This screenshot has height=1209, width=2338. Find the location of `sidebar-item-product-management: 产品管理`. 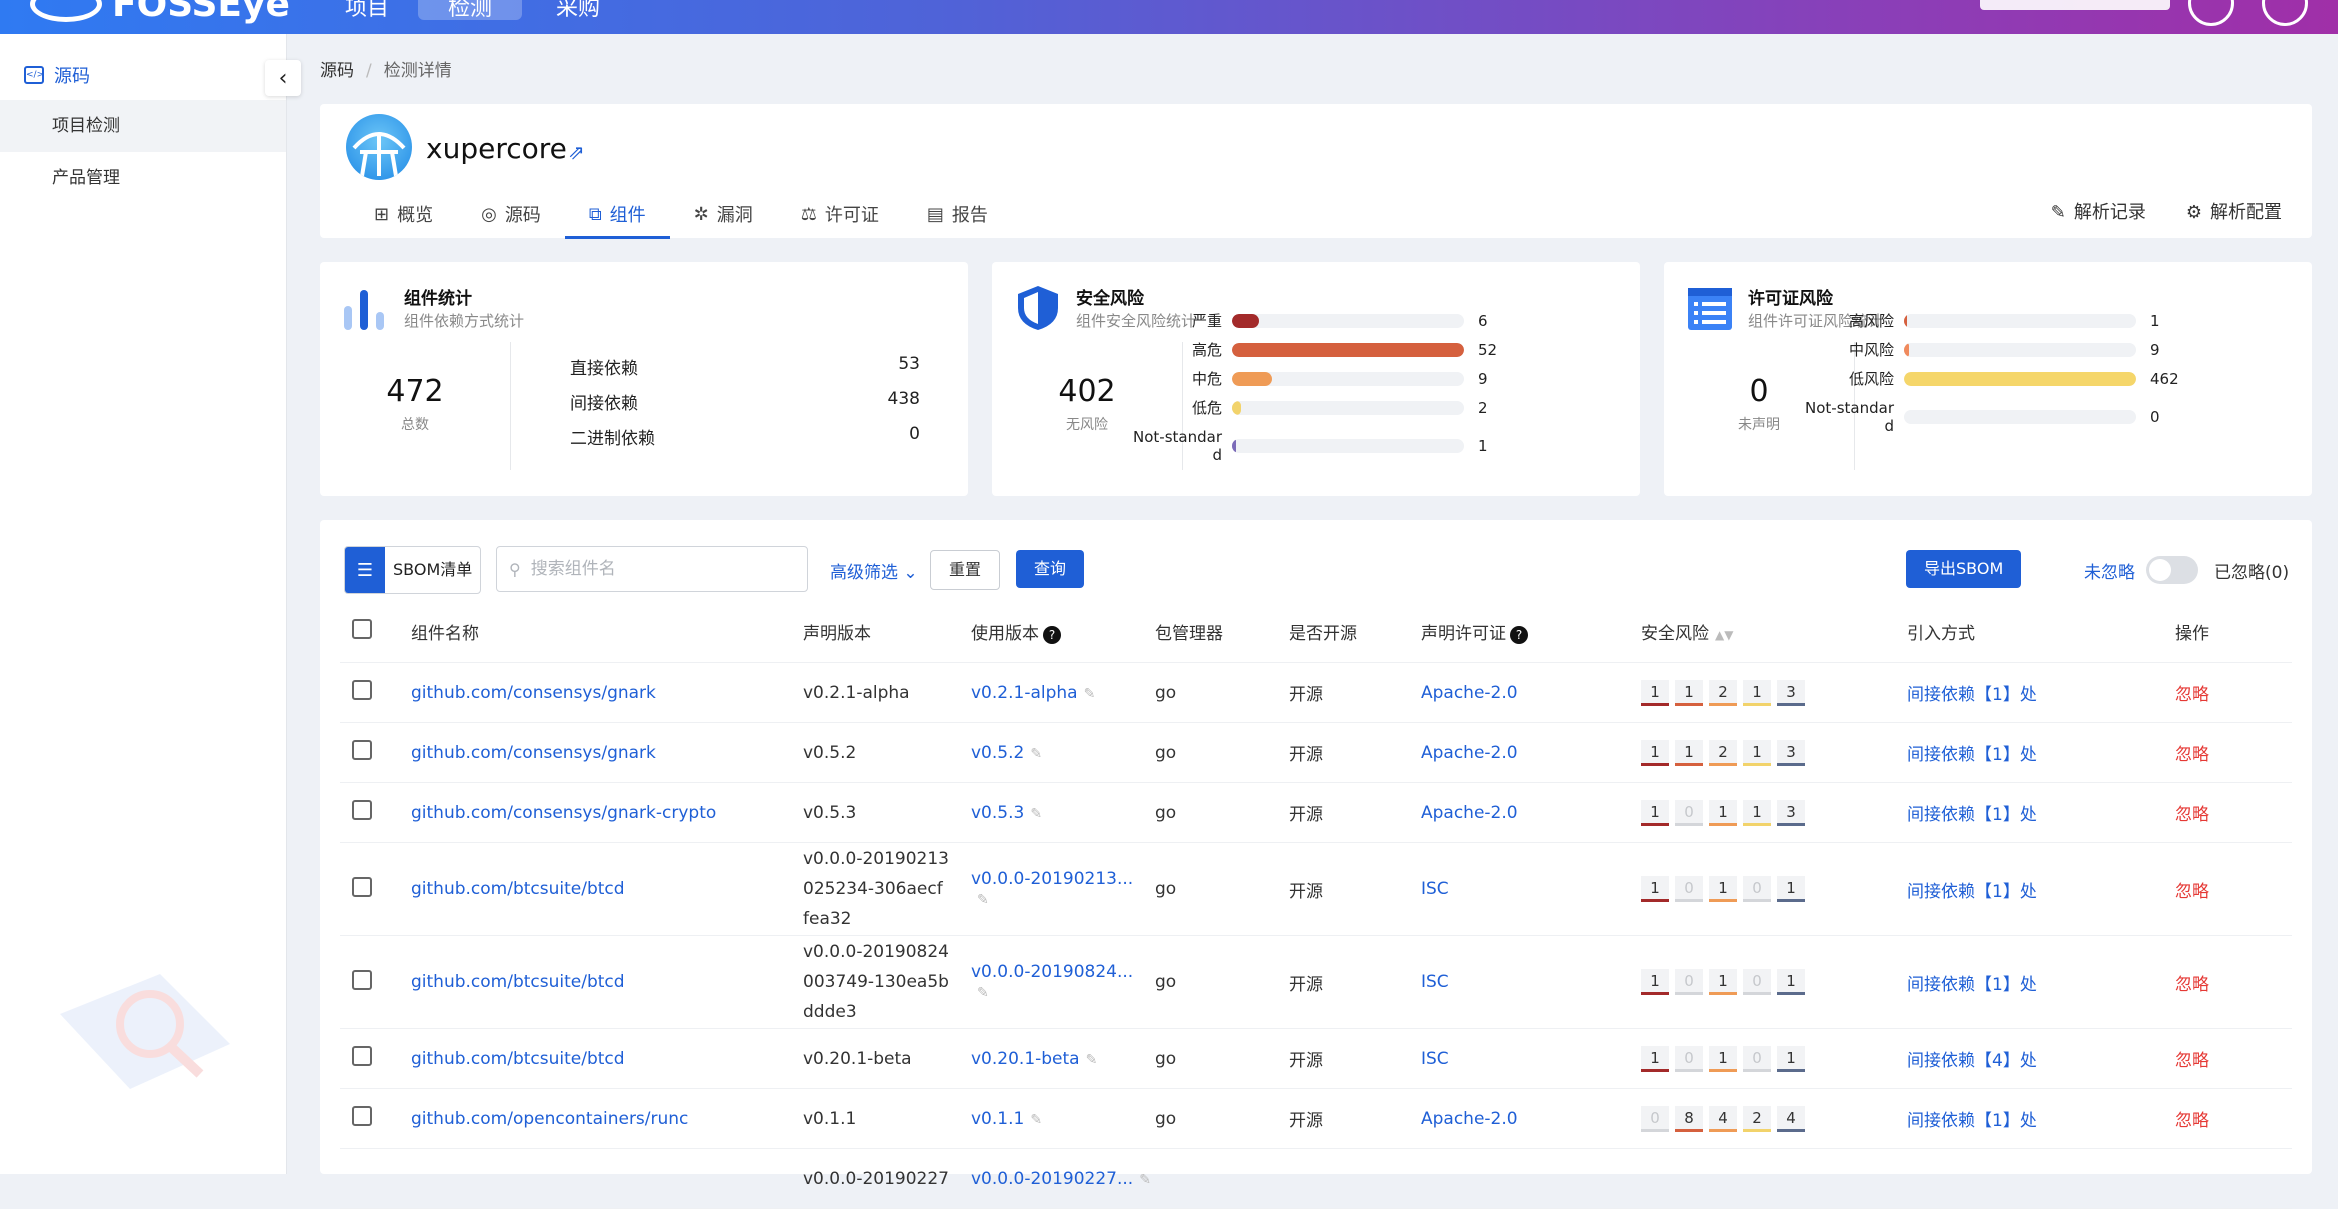

sidebar-item-product-management: 产品管理 is located at coordinates (143, 178).